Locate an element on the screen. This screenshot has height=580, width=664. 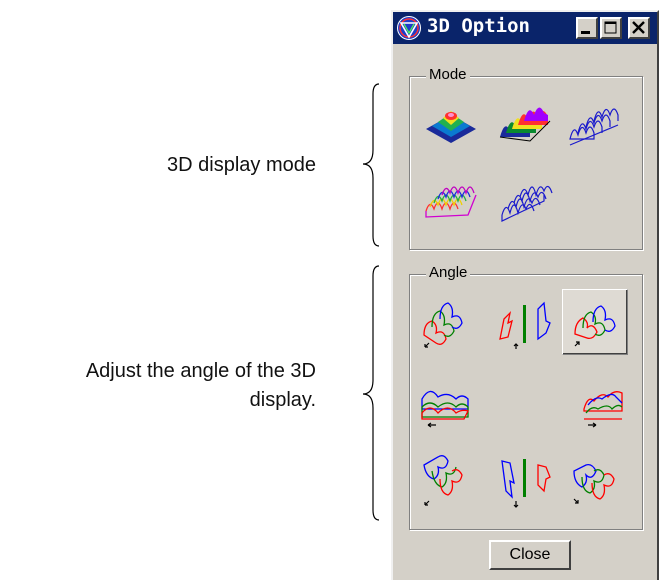
angle-right-icon is located at coordinates (603, 409).